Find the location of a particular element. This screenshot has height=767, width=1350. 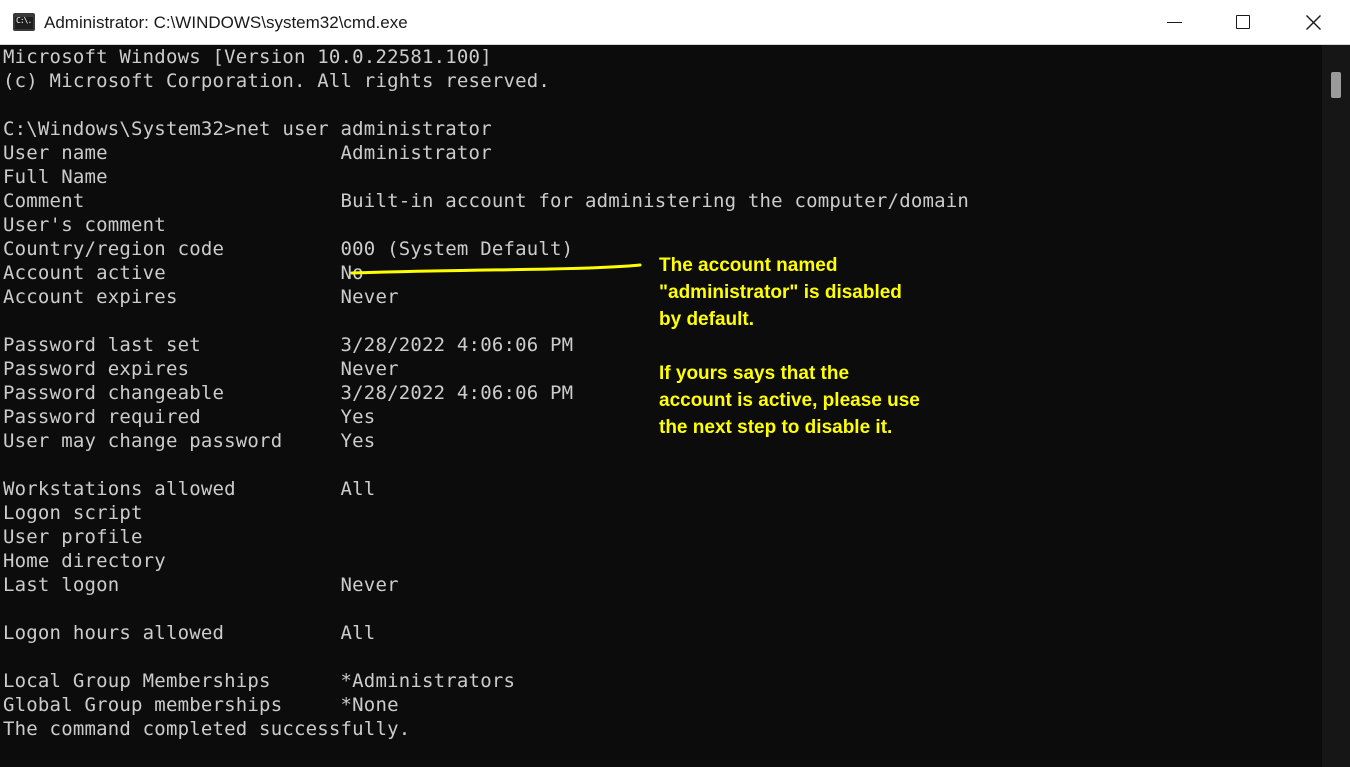

minimize-icon is located at coordinates (1174, 22).